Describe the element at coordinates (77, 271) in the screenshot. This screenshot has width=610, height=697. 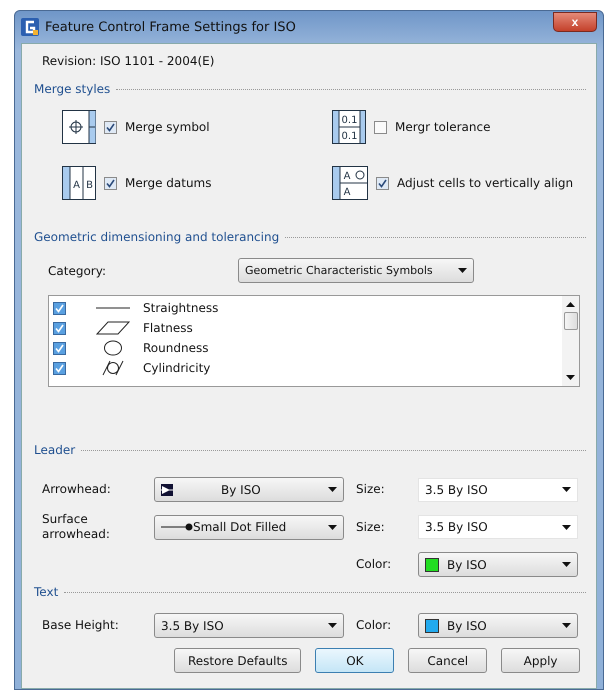
I see `field-label: Category:` at that location.